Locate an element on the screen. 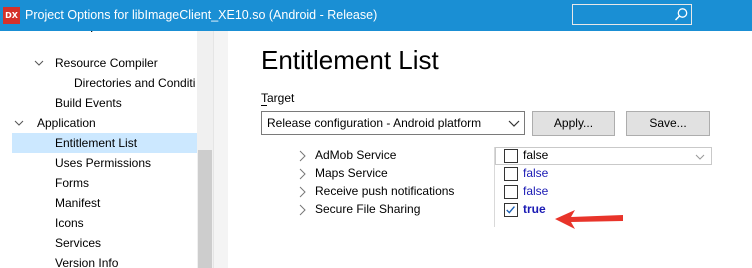 The image size is (752, 268). tree-item-forms: Forms is located at coordinates (98, 183).